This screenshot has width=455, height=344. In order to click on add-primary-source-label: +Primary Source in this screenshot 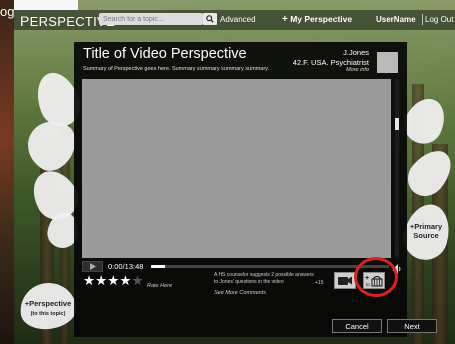, I will do `click(426, 231)`.